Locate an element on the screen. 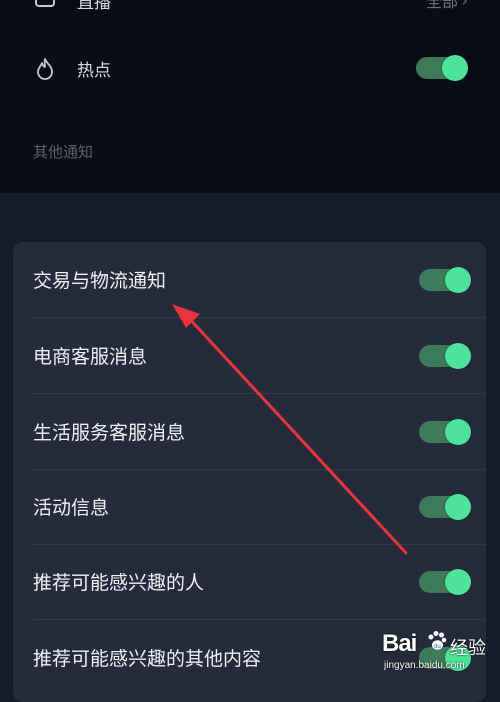 This screenshot has height=702, width=500. watermark-url: jingyan.baidu.com is located at coordinates (424, 665).